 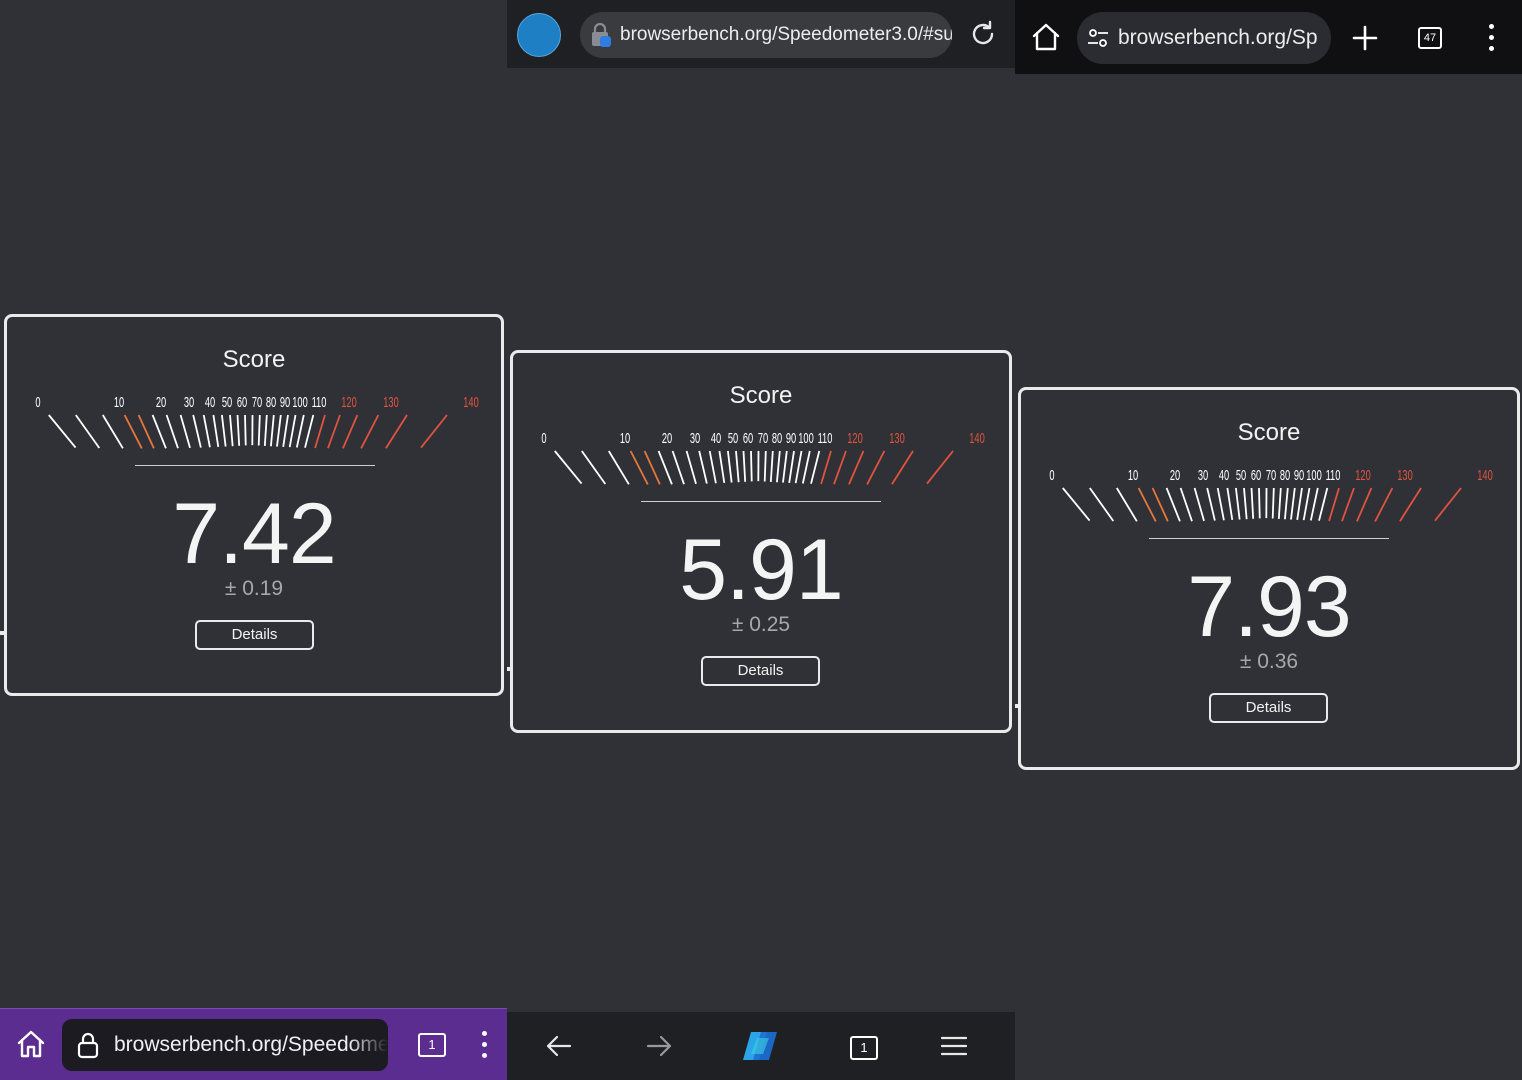 What do you see at coordinates (254, 534) in the screenshot?
I see `score-value: 7.42` at bounding box center [254, 534].